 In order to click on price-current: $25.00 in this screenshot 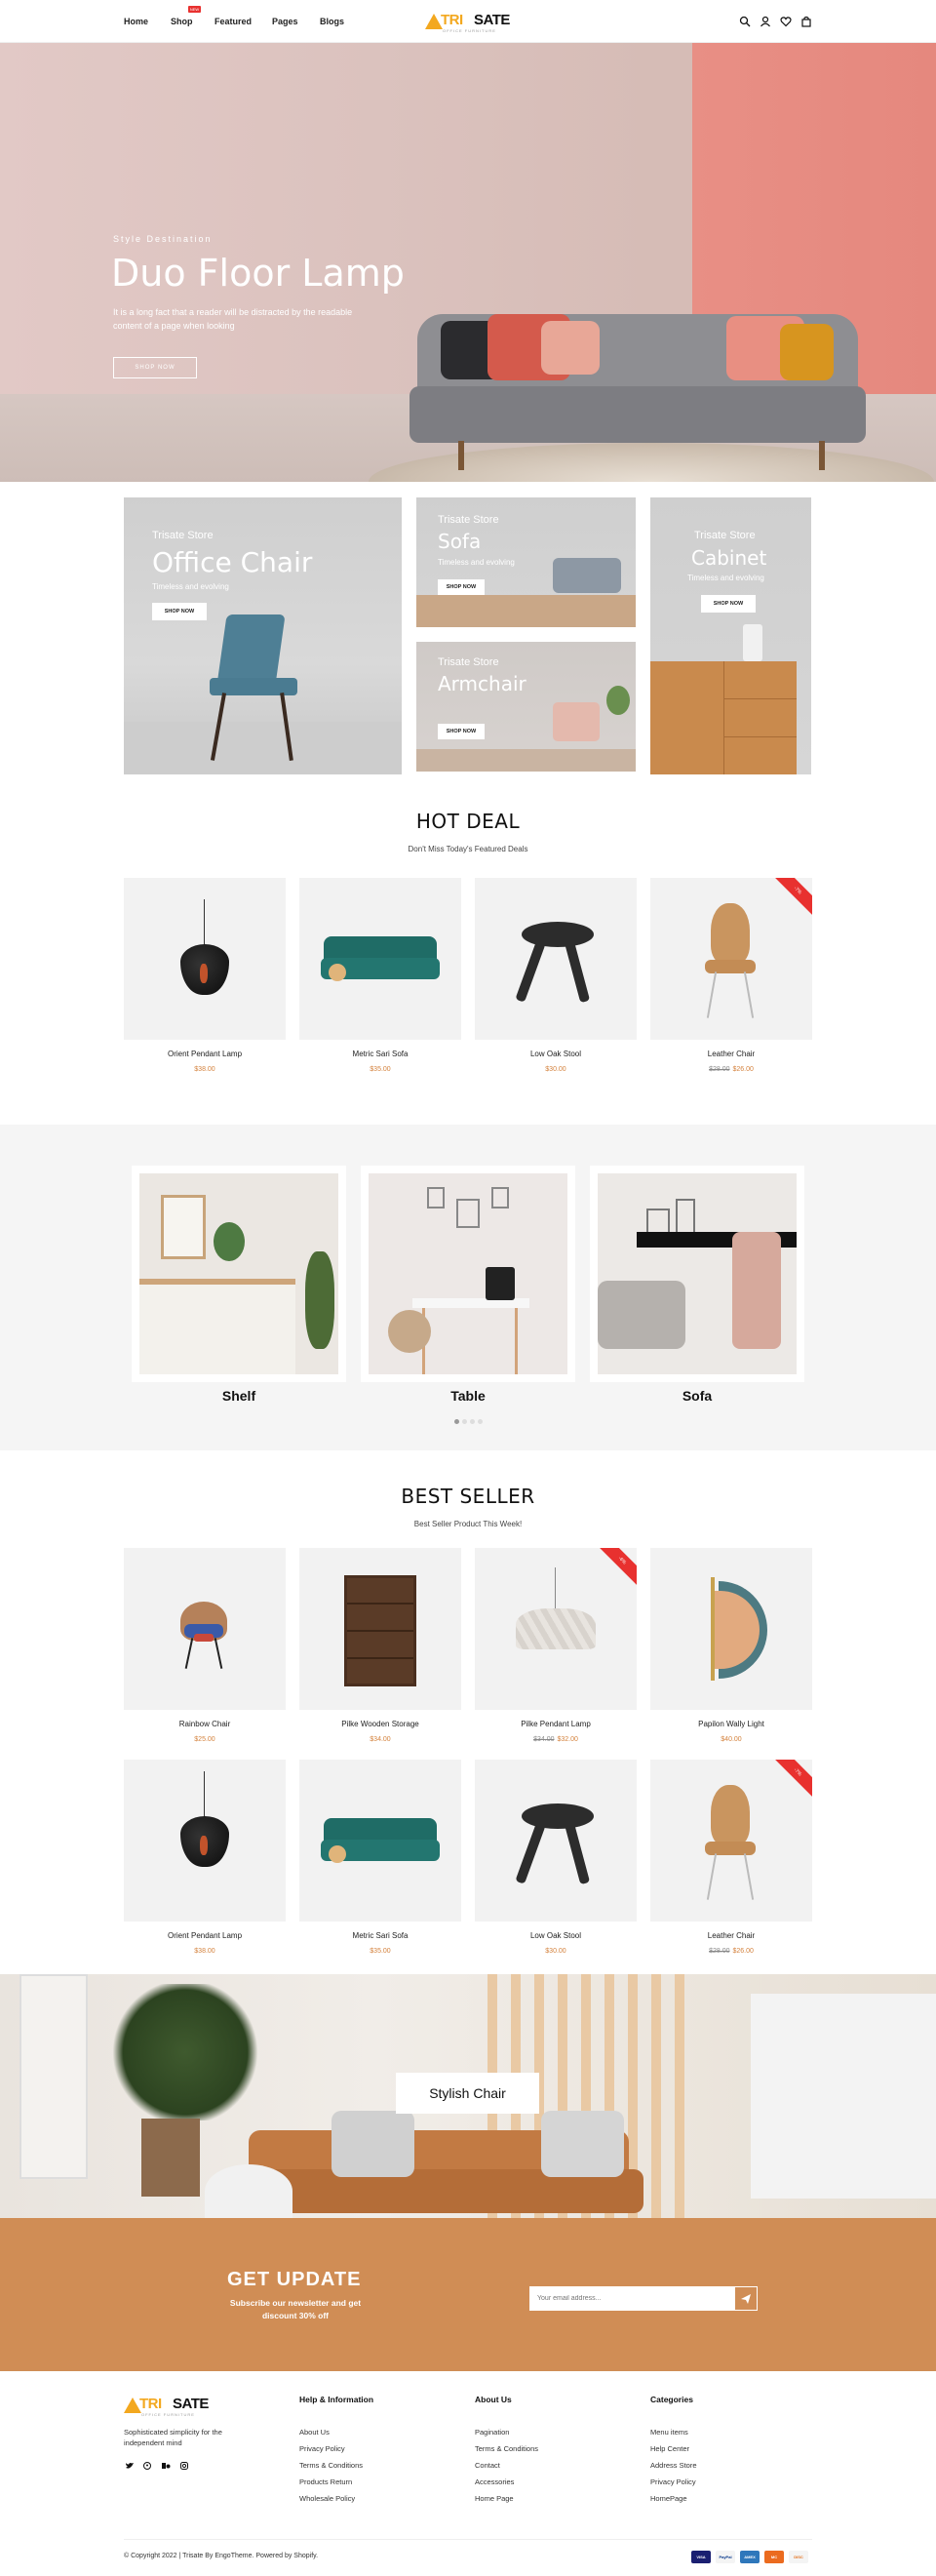, I will do `click(204, 1739)`.